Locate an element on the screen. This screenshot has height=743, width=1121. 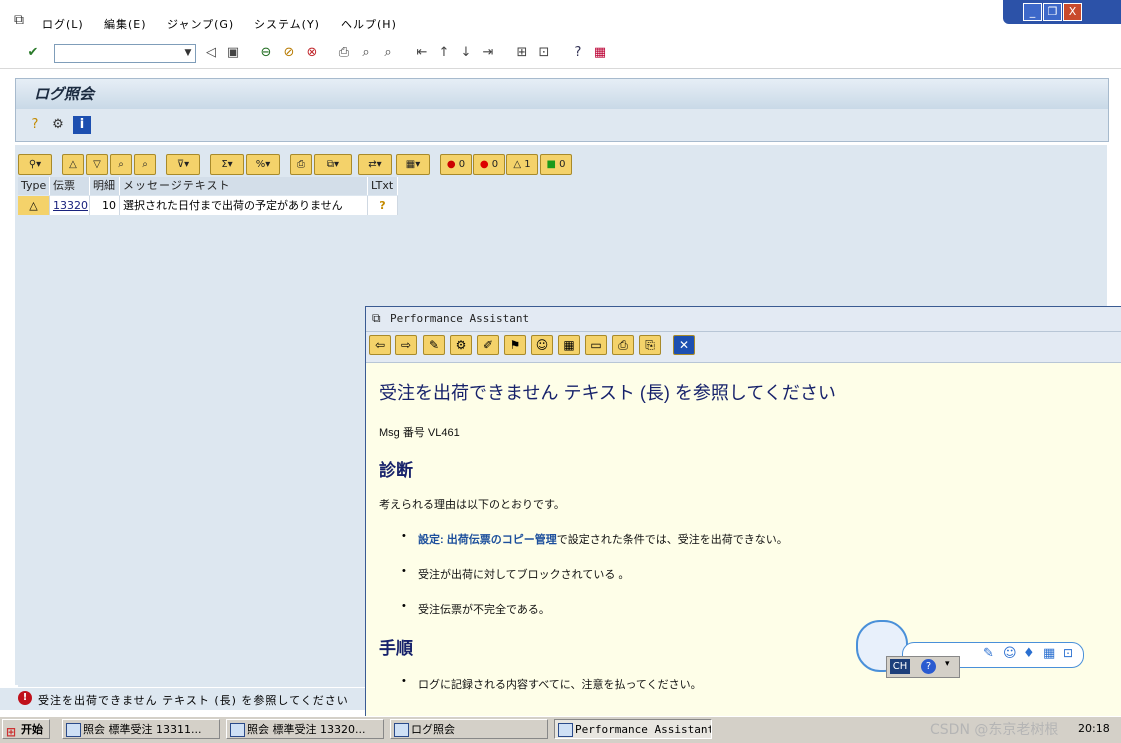
previous-page-icon: ↑ is located at coordinates (444, 53).